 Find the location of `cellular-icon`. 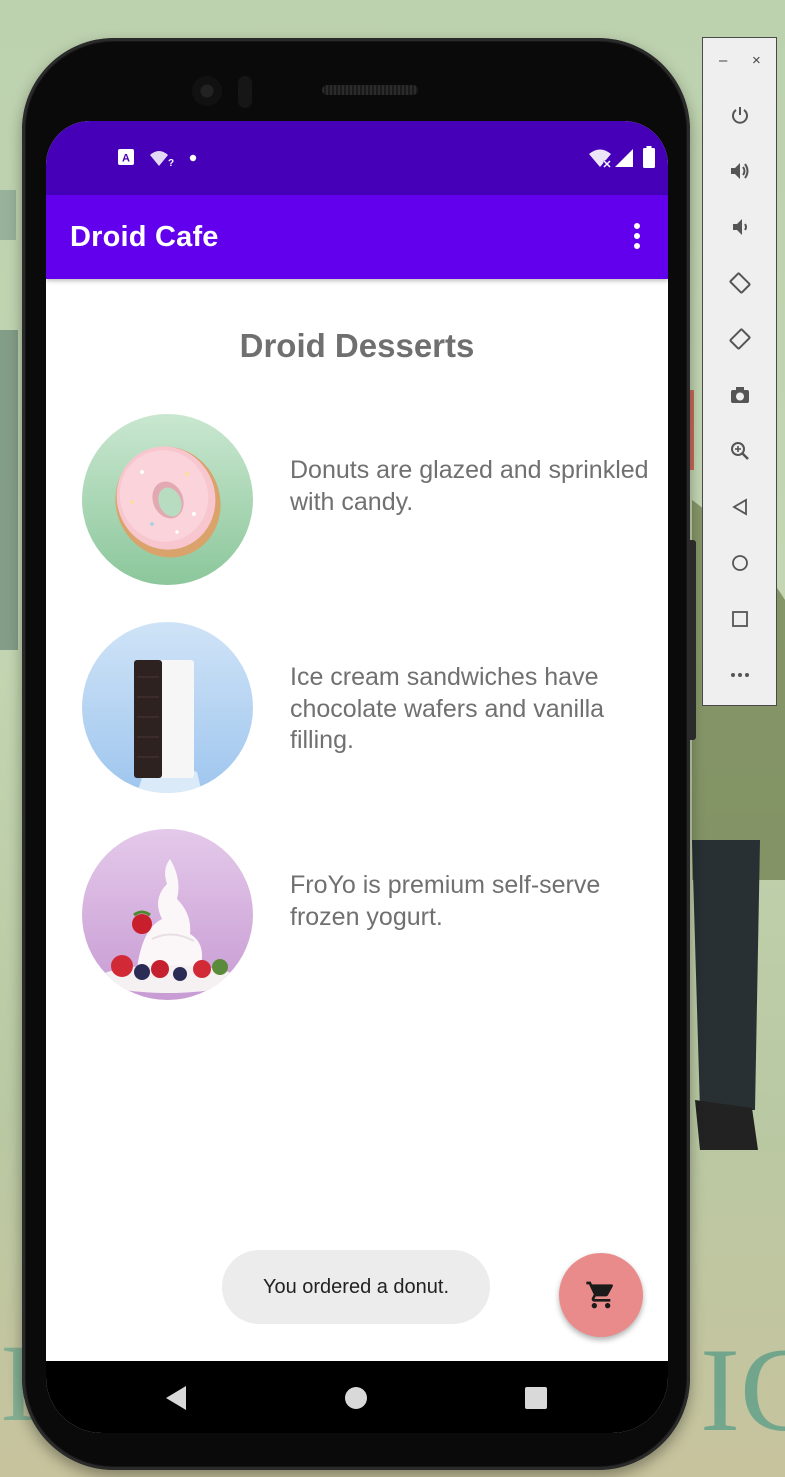

cellular-icon is located at coordinates (624, 158).